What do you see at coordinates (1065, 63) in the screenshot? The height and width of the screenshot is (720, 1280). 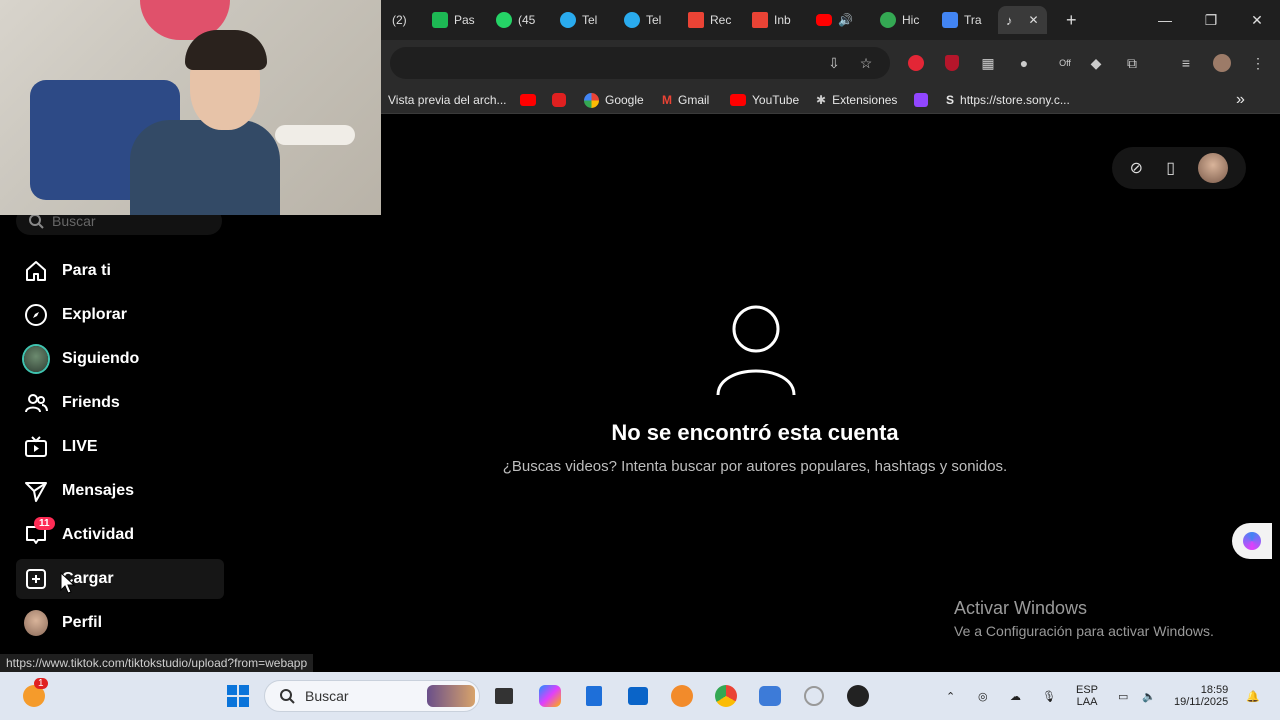 I see `extension-off-icon: Off` at bounding box center [1065, 63].